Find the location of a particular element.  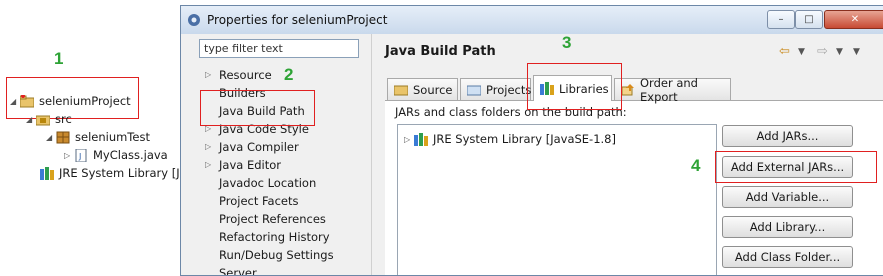

tab-projects: Projects is located at coordinates (495, 89).